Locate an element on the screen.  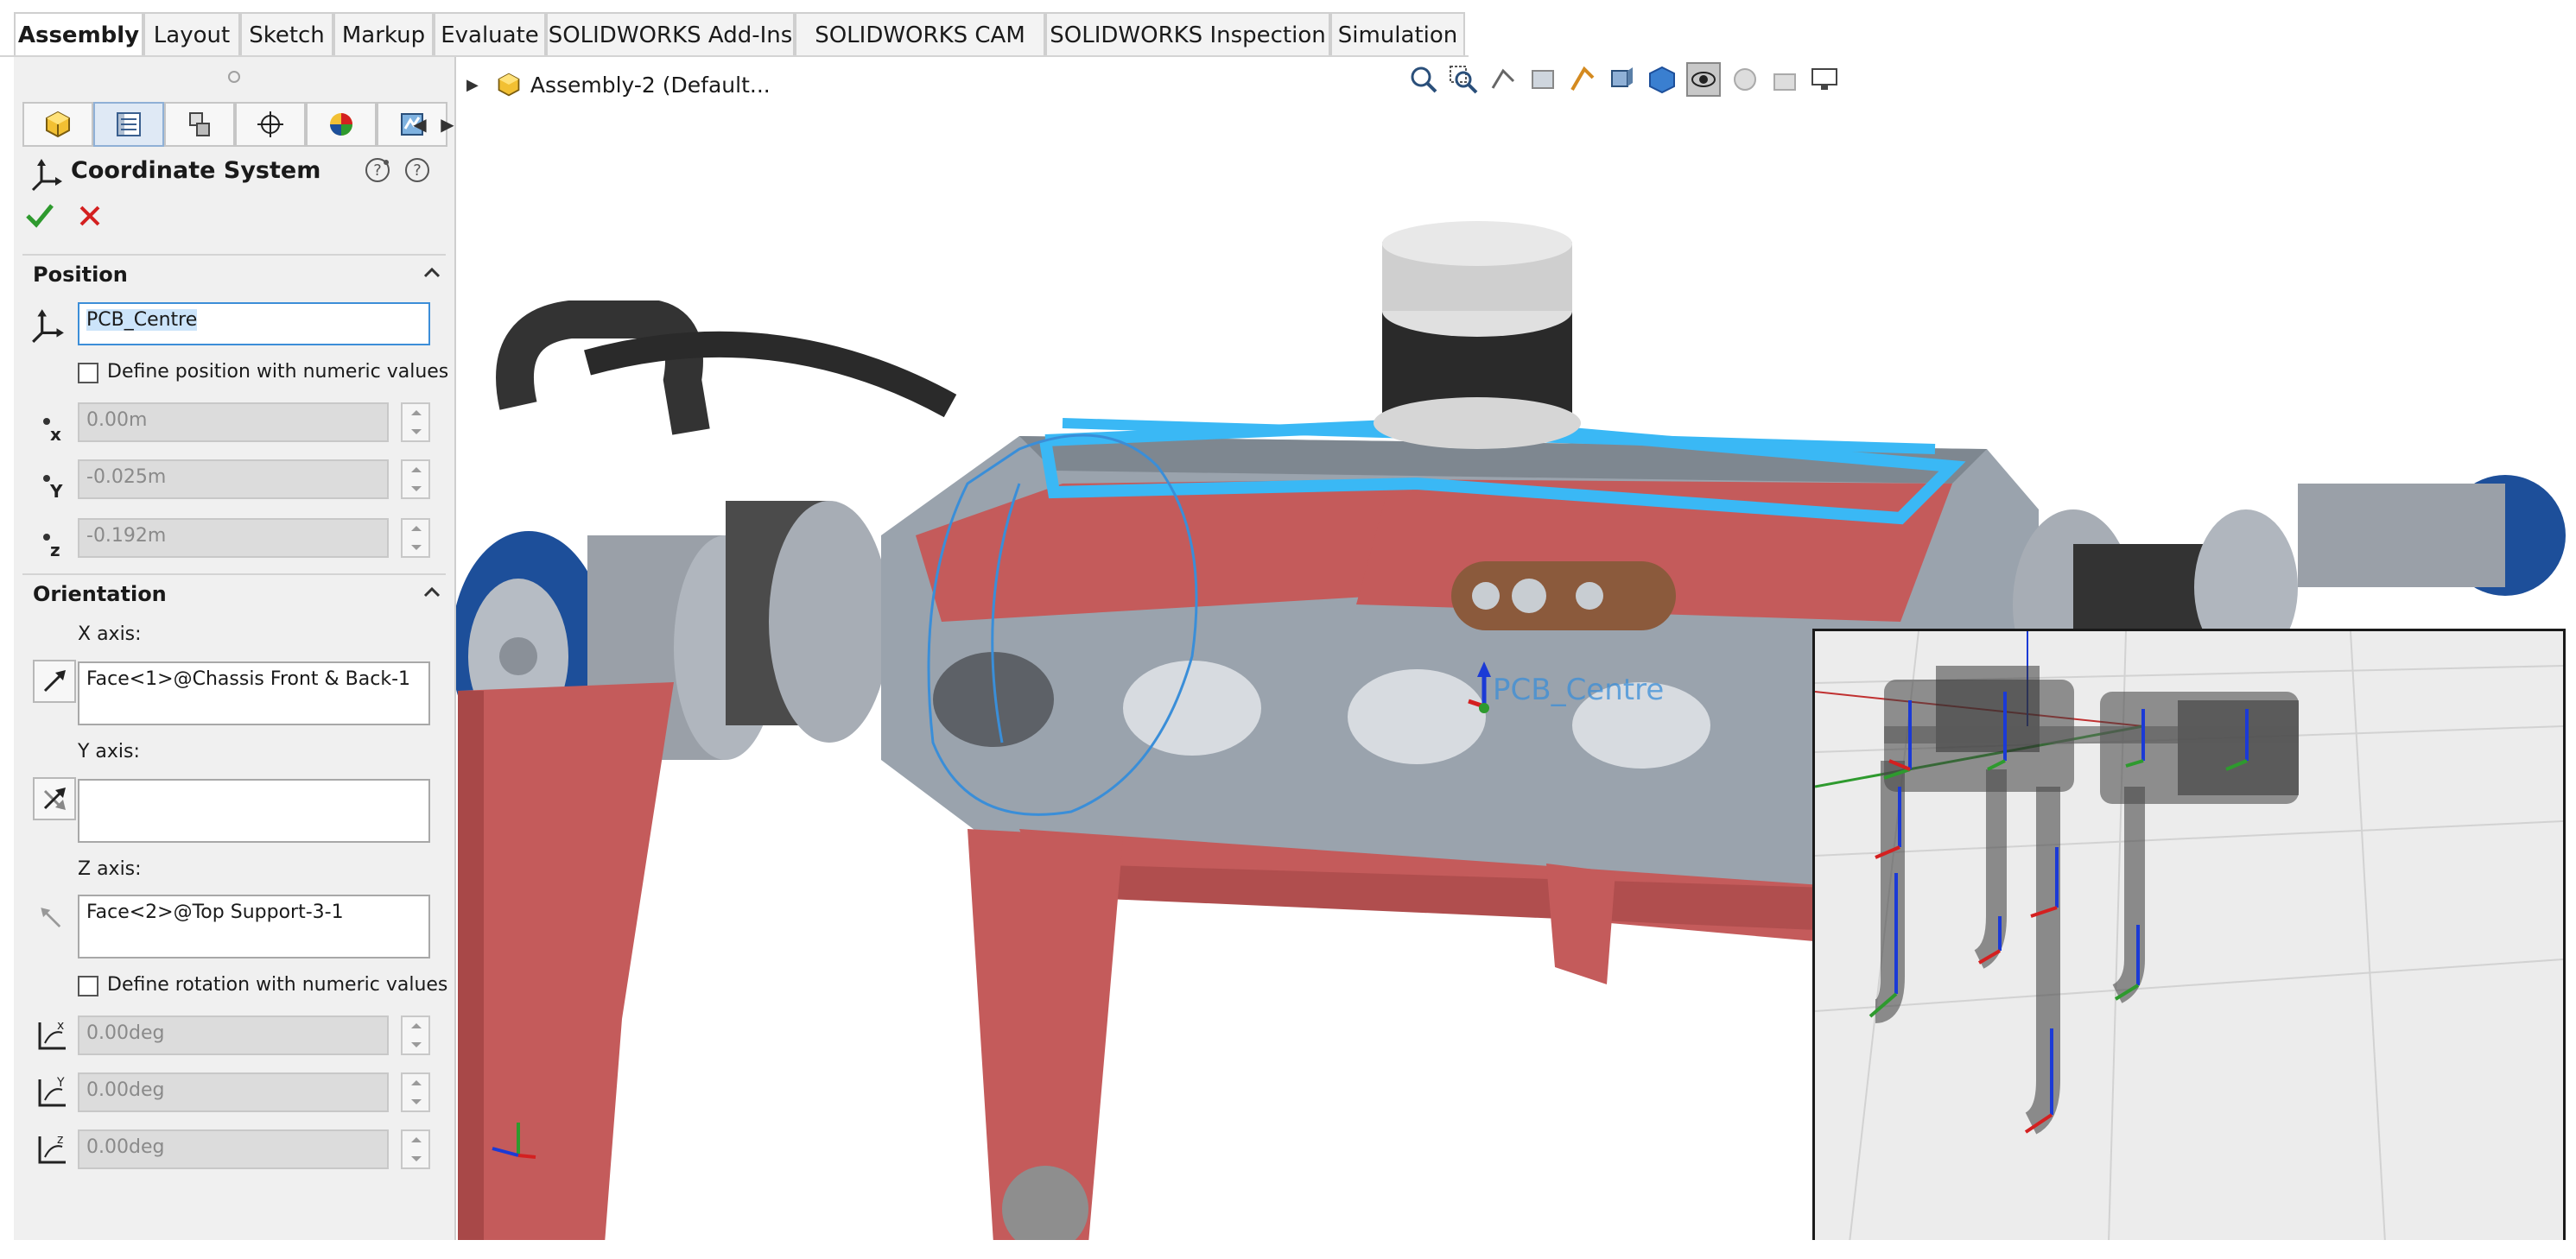
view-settings-icon is located at coordinates (1824, 79).